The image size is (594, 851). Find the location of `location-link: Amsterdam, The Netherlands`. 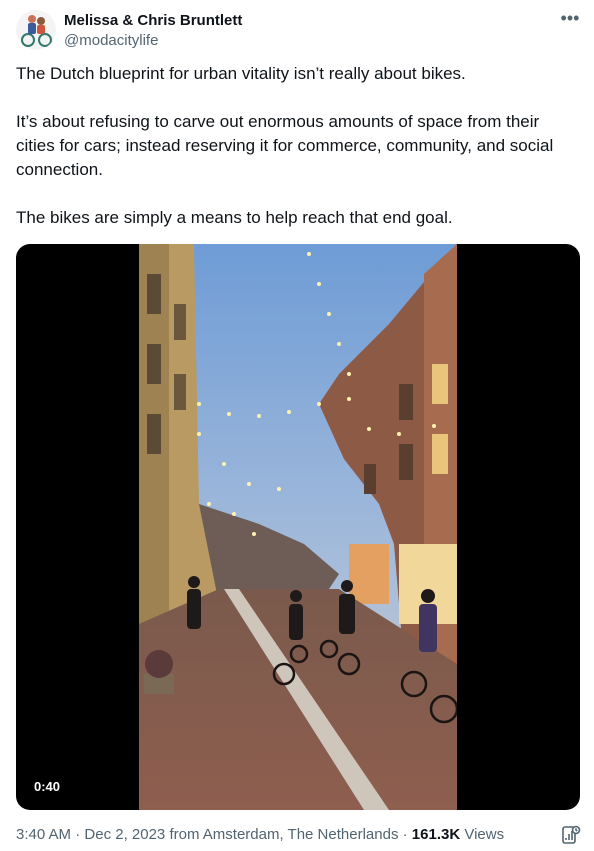

location-link: Amsterdam, The Netherlands is located at coordinates (301, 834).